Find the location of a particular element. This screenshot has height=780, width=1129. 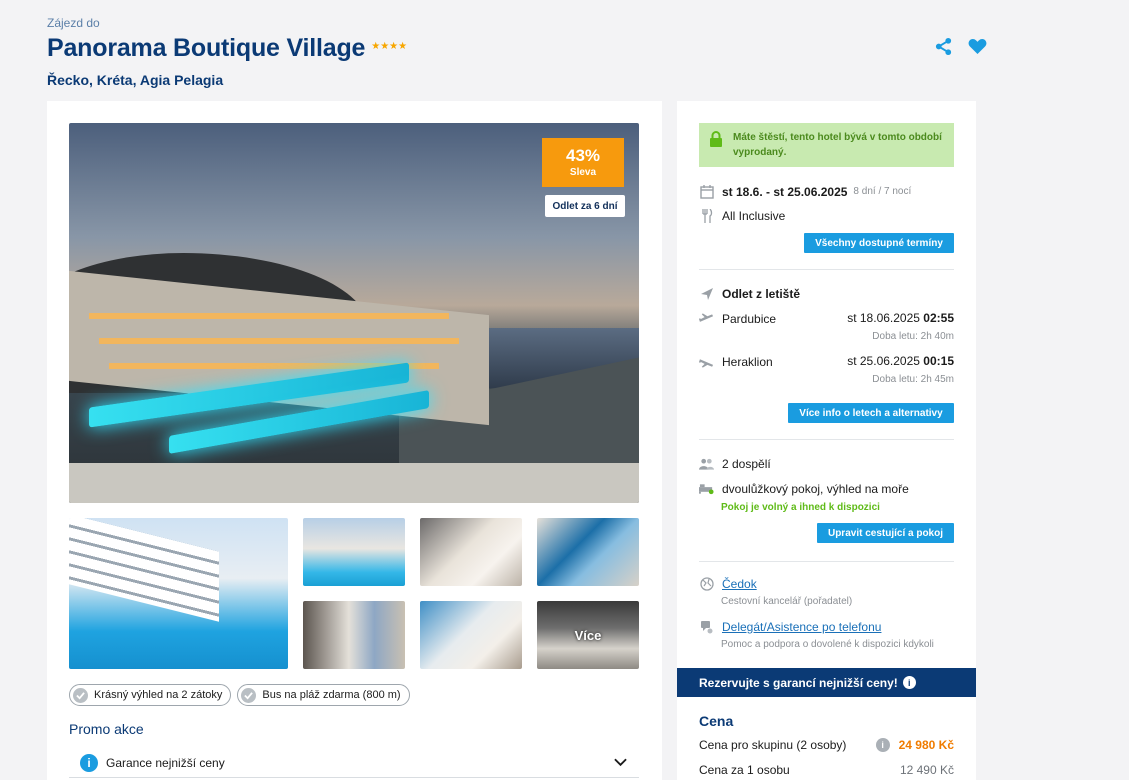

eyebrow: Zájezd do is located at coordinates (73, 23).